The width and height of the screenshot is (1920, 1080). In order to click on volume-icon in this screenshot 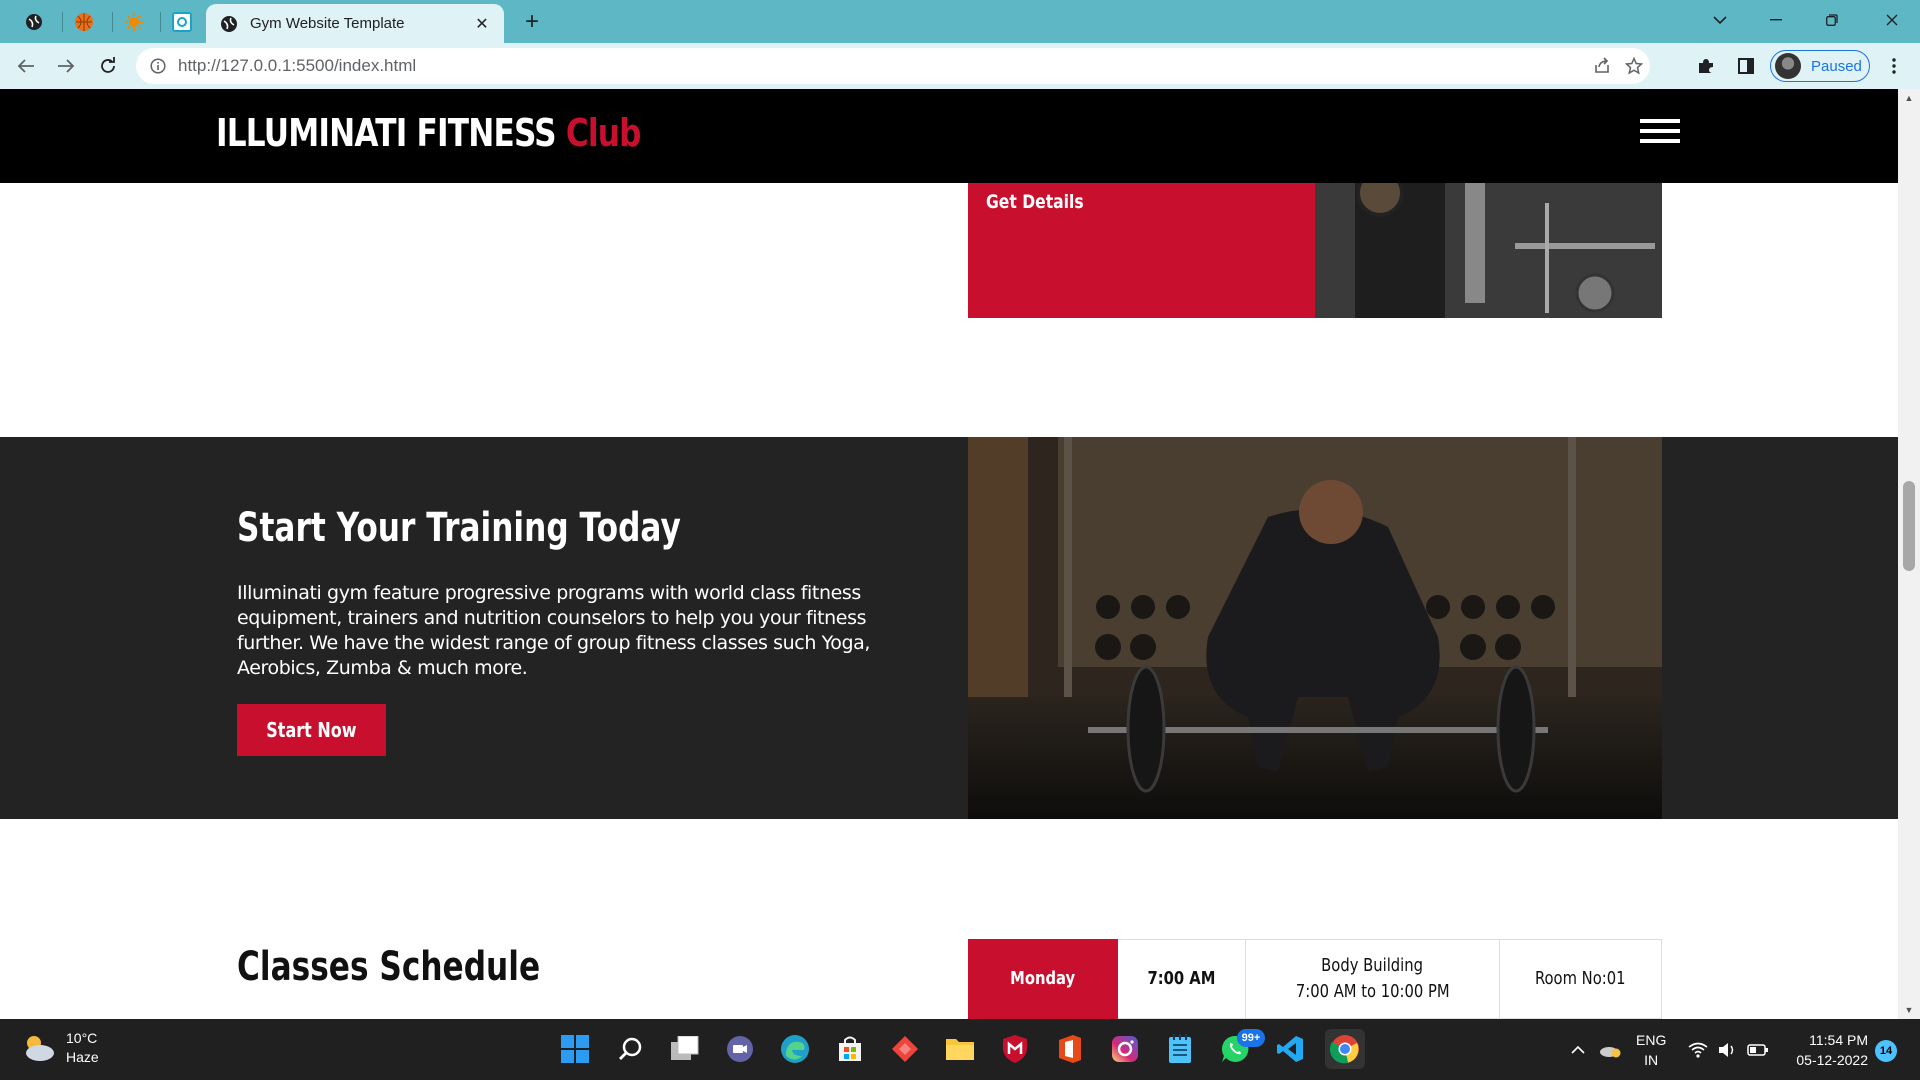, I will do `click(1728, 1050)`.